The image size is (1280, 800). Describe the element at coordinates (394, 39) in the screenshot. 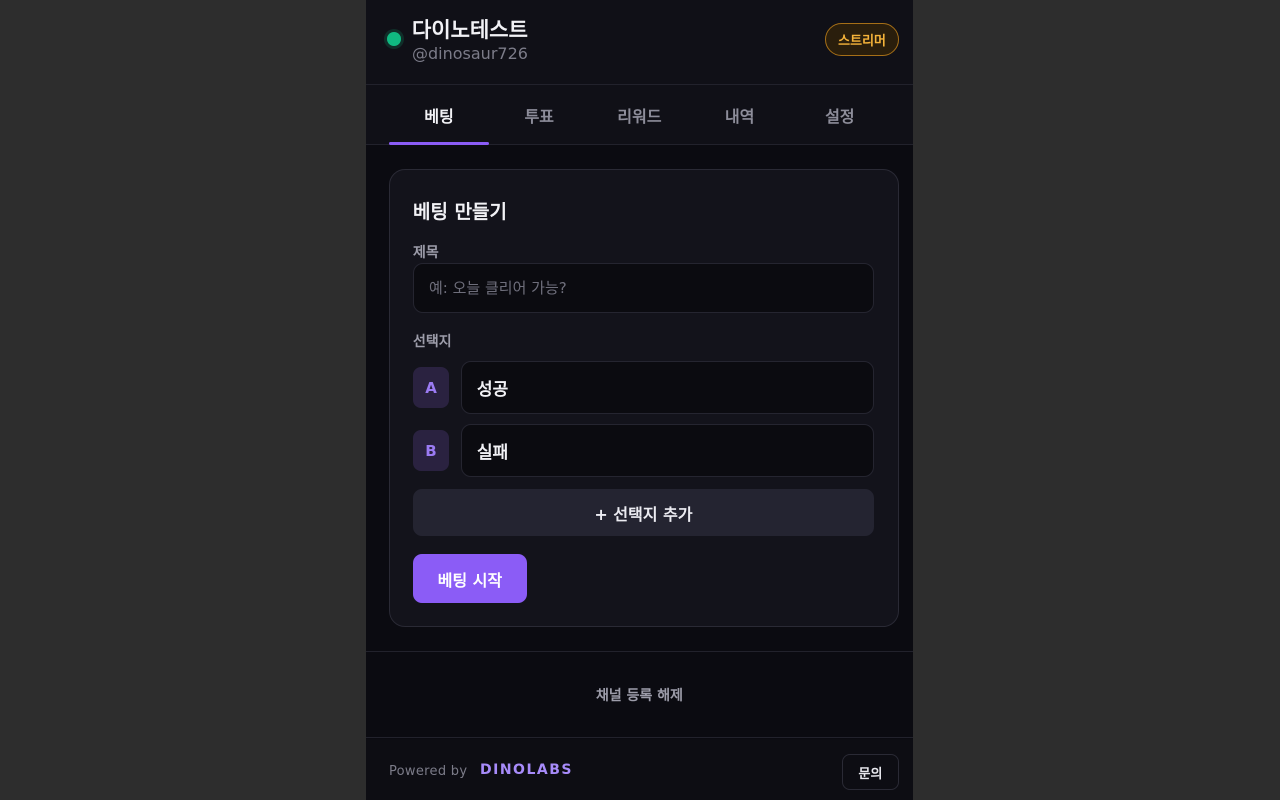

I see `live-status-icon` at that location.